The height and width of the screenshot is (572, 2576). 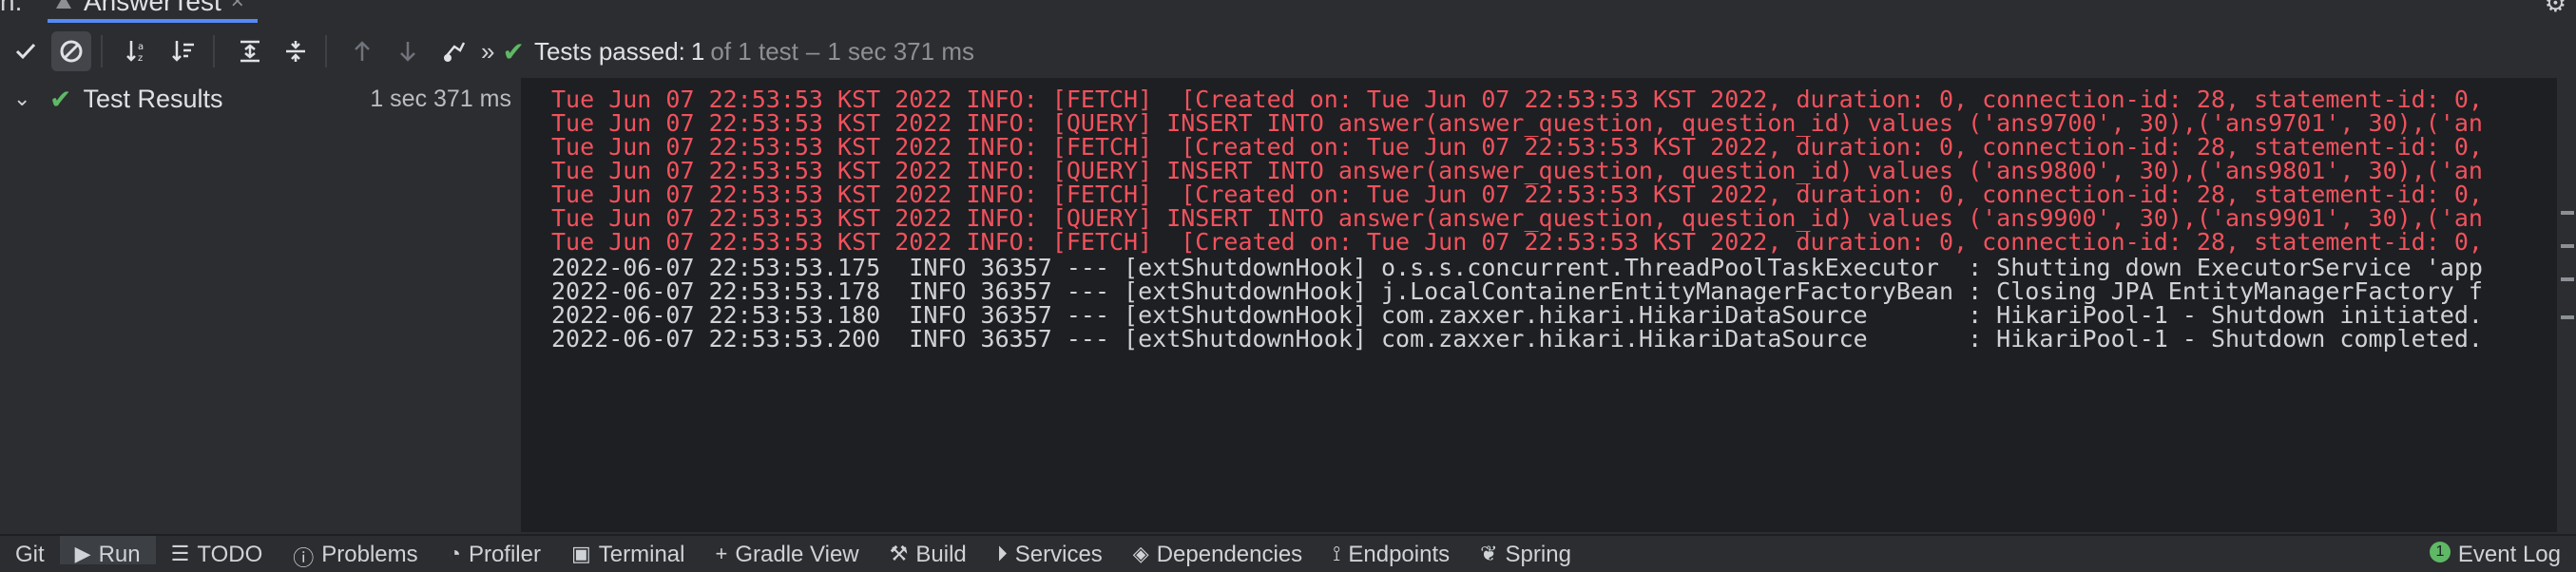 What do you see at coordinates (609, 51) in the screenshot?
I see `status-label: Tests passed:` at bounding box center [609, 51].